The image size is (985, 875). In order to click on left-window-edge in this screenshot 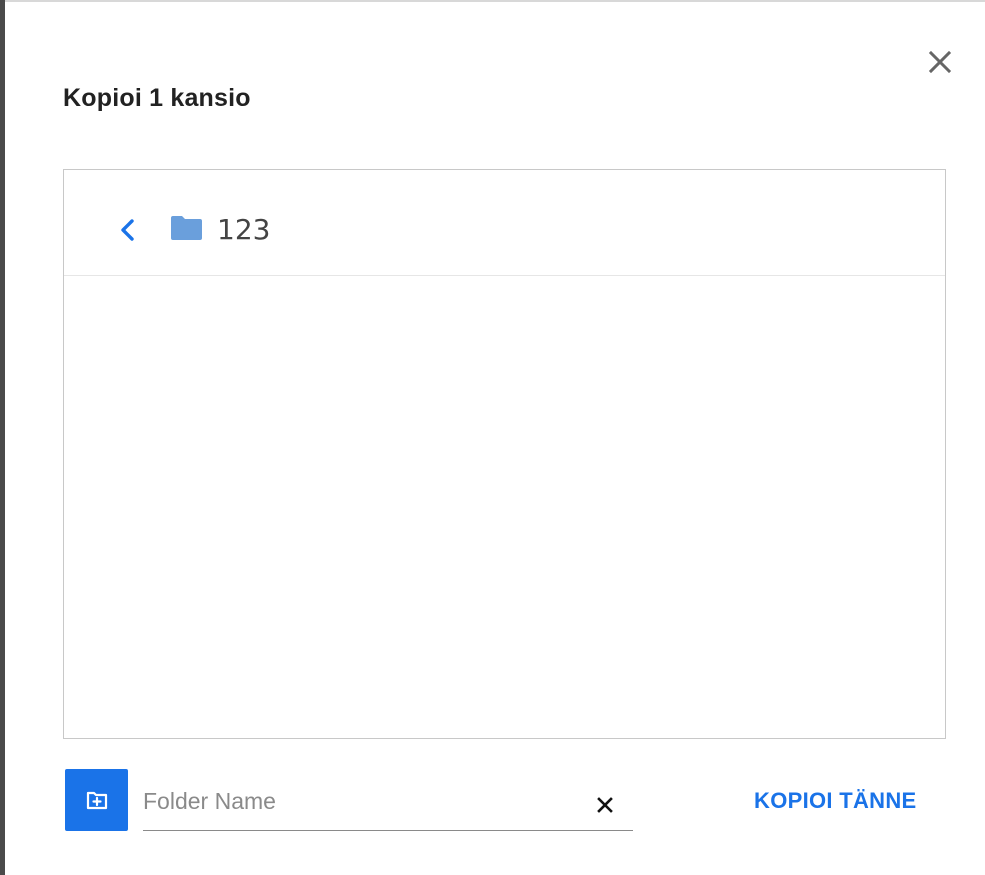, I will do `click(2, 437)`.